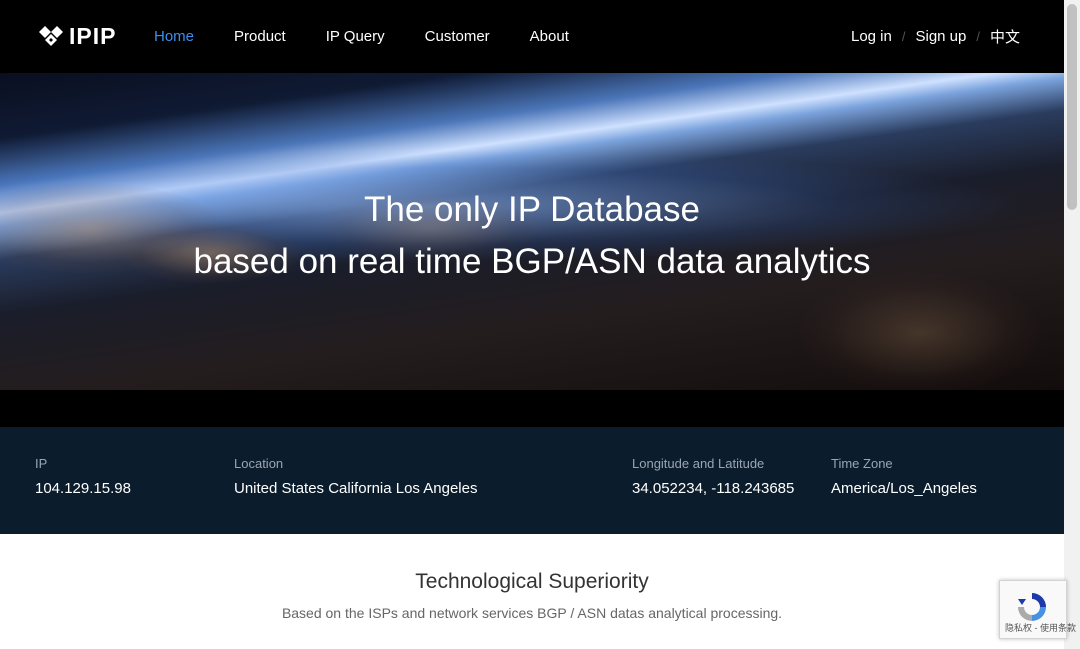 The width and height of the screenshot is (1080, 649). I want to click on logo-text: IPIP, so click(93, 35).